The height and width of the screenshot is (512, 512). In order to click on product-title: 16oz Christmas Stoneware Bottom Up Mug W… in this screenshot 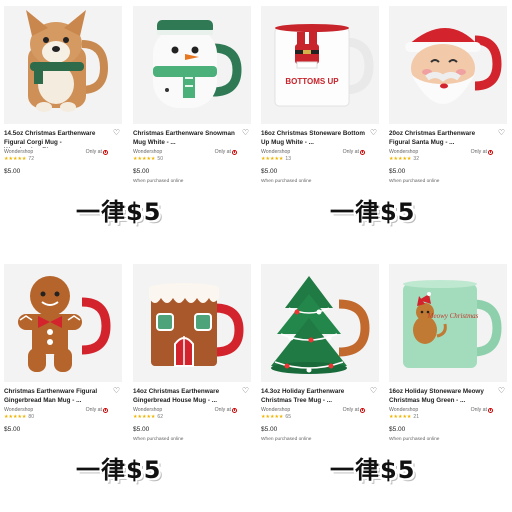, I will do `click(313, 139)`.